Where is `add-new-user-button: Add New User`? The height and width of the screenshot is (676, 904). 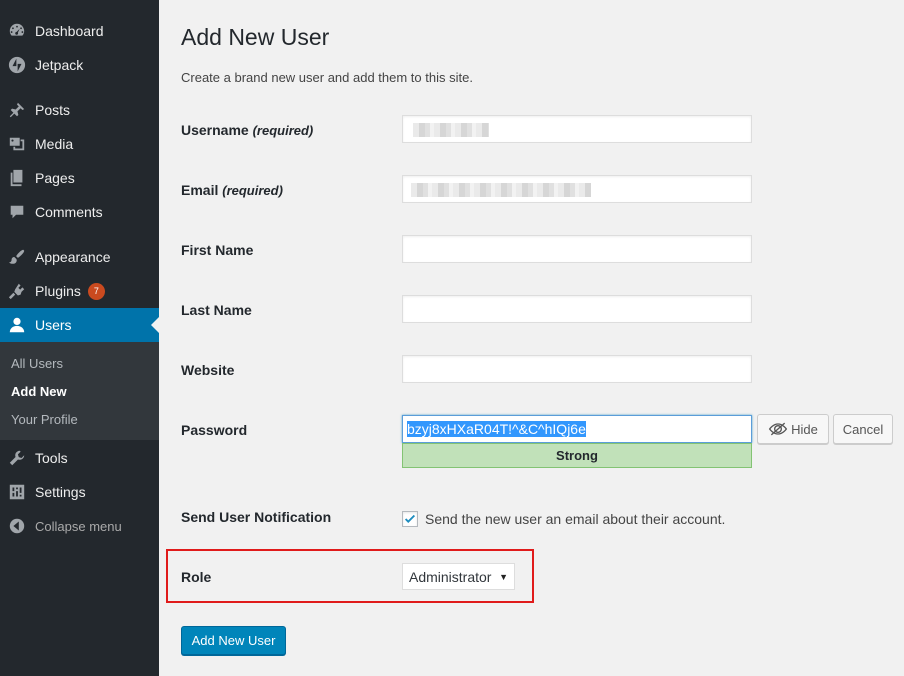
add-new-user-button: Add New User is located at coordinates (233, 640).